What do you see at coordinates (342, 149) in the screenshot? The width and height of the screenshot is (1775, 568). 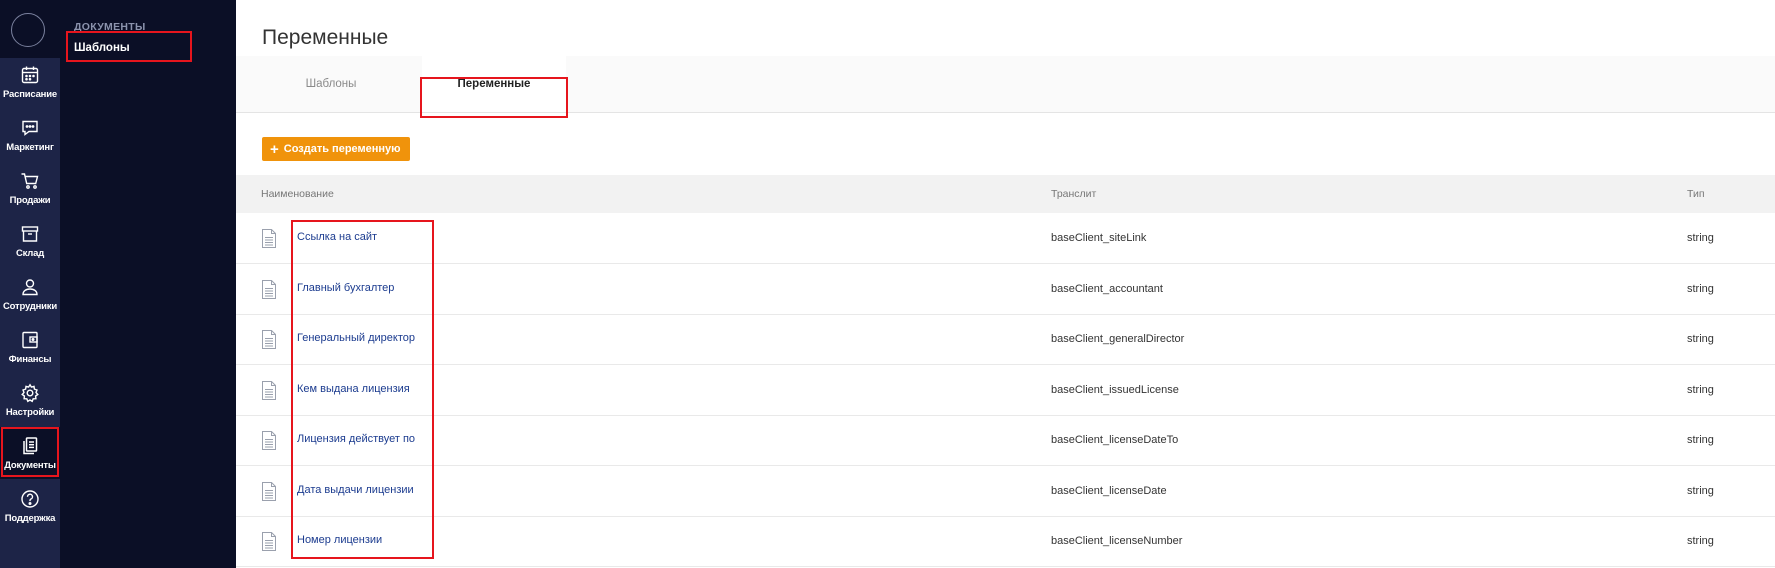 I see `create-variable-label: Создать переменную` at bounding box center [342, 149].